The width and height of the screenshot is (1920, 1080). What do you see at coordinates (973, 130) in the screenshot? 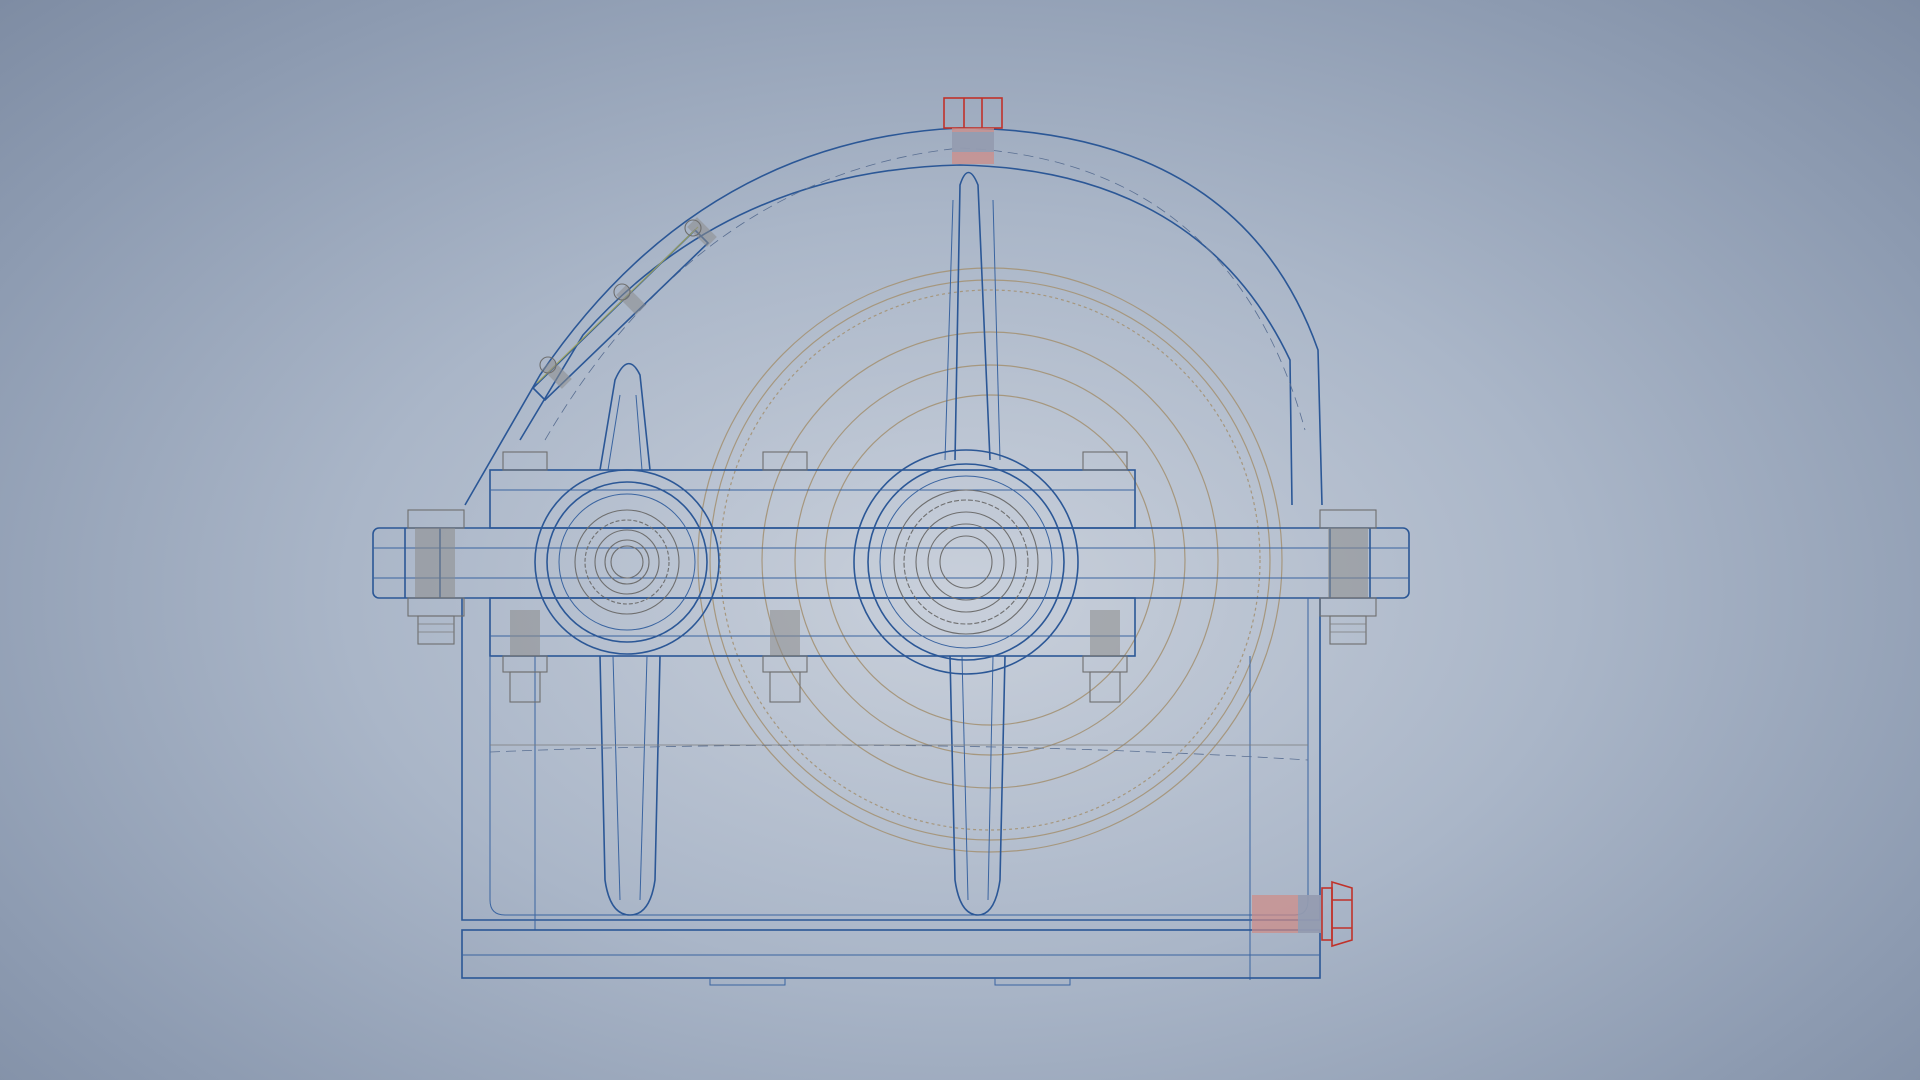
I see `breather-plug` at bounding box center [973, 130].